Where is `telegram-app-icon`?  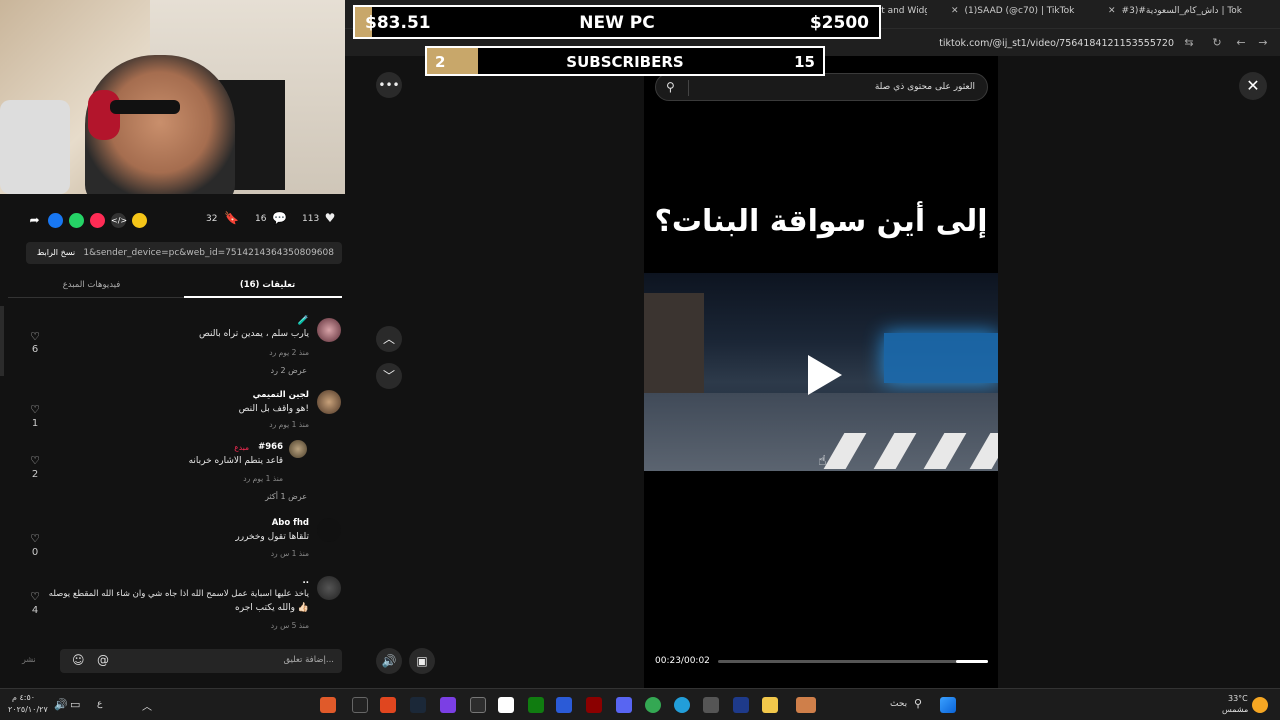 telegram-app-icon is located at coordinates (682, 705).